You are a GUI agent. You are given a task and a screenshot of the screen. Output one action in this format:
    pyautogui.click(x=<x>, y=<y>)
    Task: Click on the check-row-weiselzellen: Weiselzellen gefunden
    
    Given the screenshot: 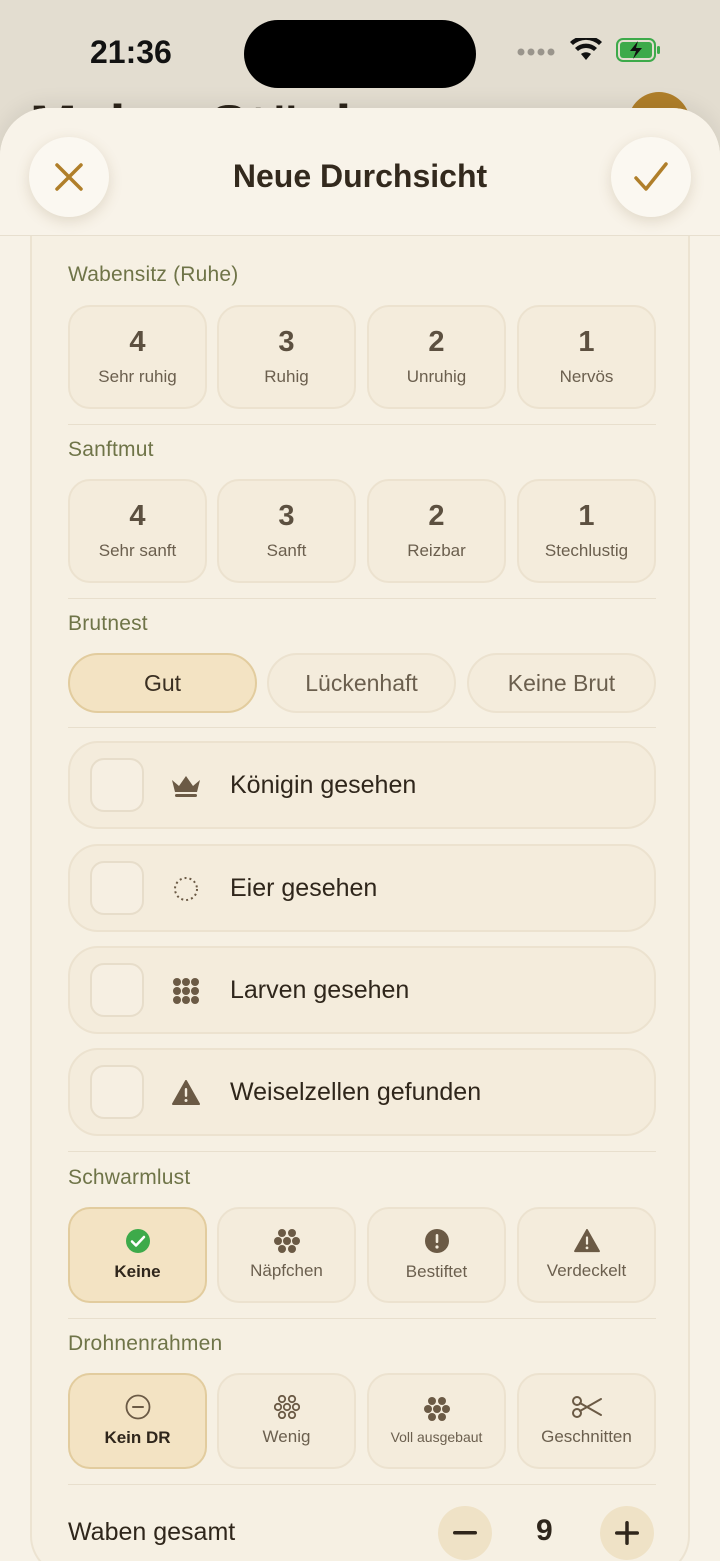 What is the action you would take?
    pyautogui.click(x=362, y=1092)
    